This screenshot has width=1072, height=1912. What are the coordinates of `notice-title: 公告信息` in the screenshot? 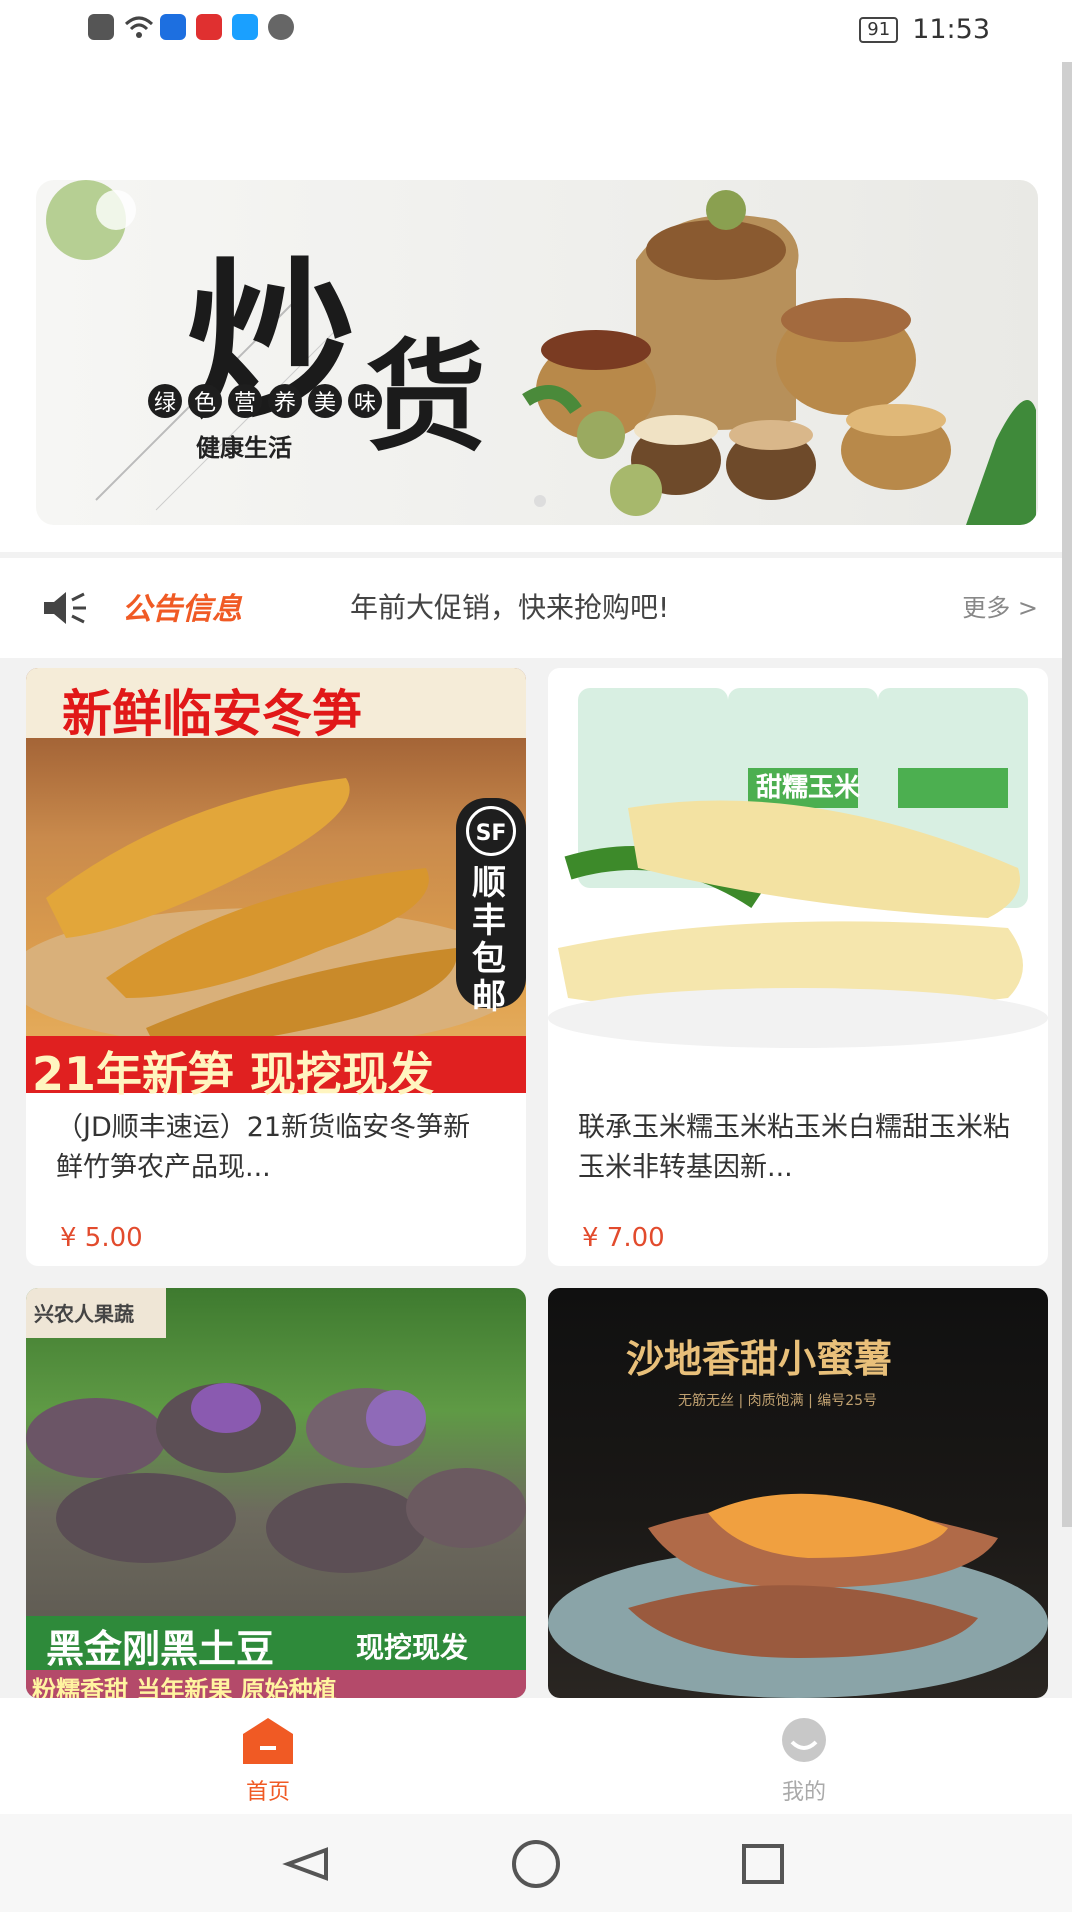 It's located at (182, 609).